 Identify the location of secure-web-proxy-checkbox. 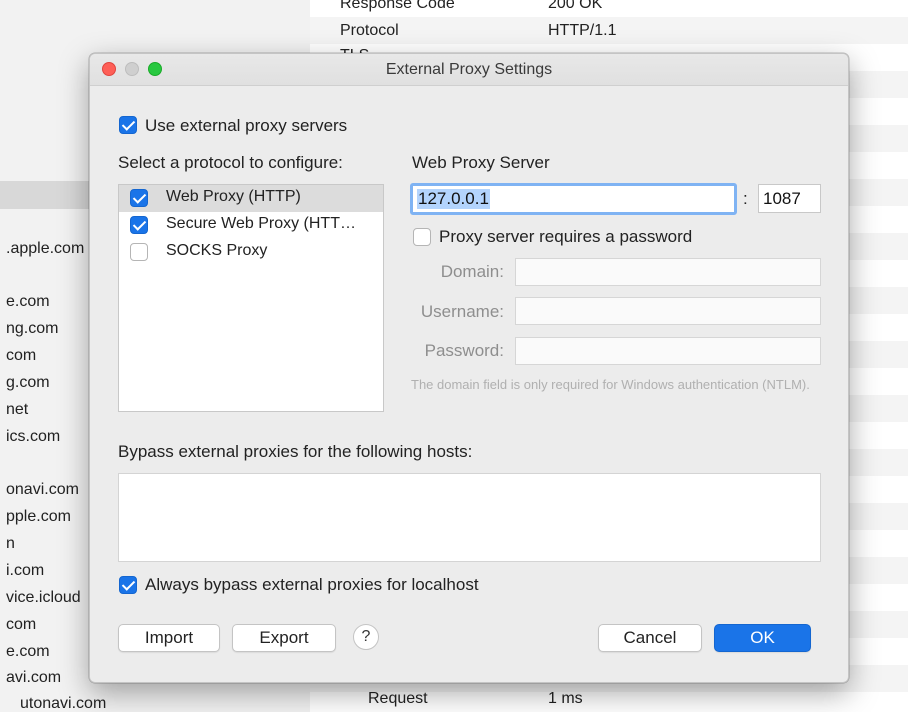
(139, 225).